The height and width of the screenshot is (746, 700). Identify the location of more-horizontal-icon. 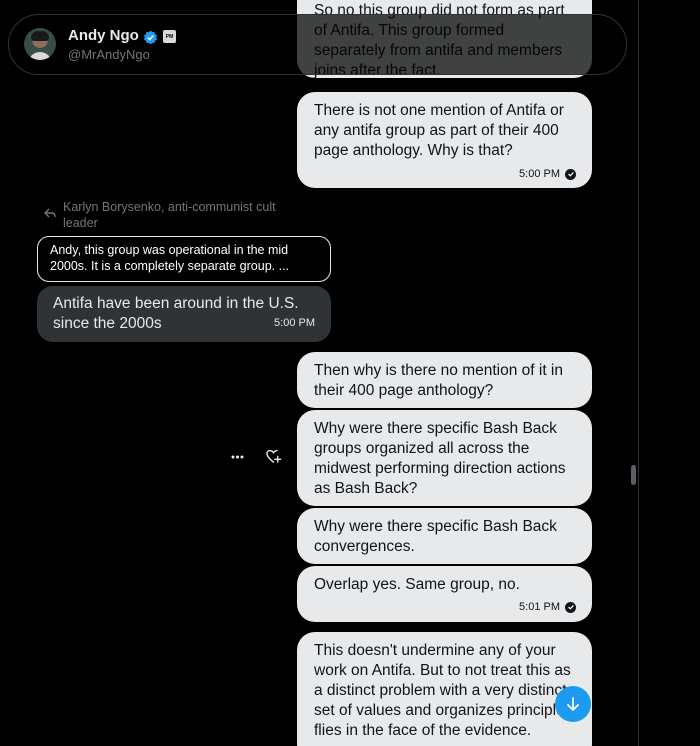
(237, 457).